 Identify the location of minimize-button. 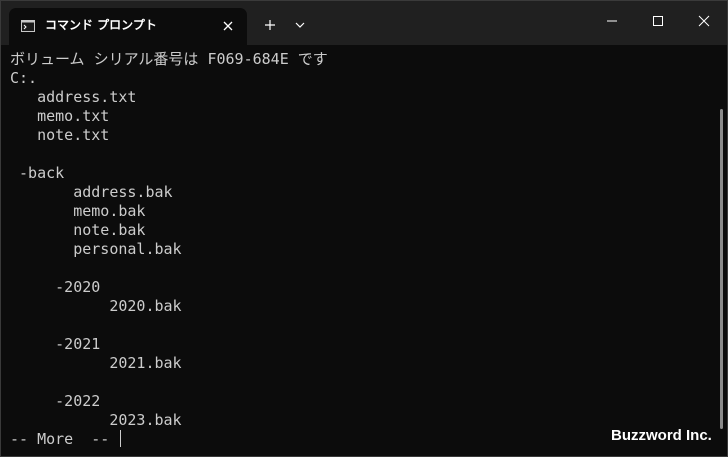
(612, 21).